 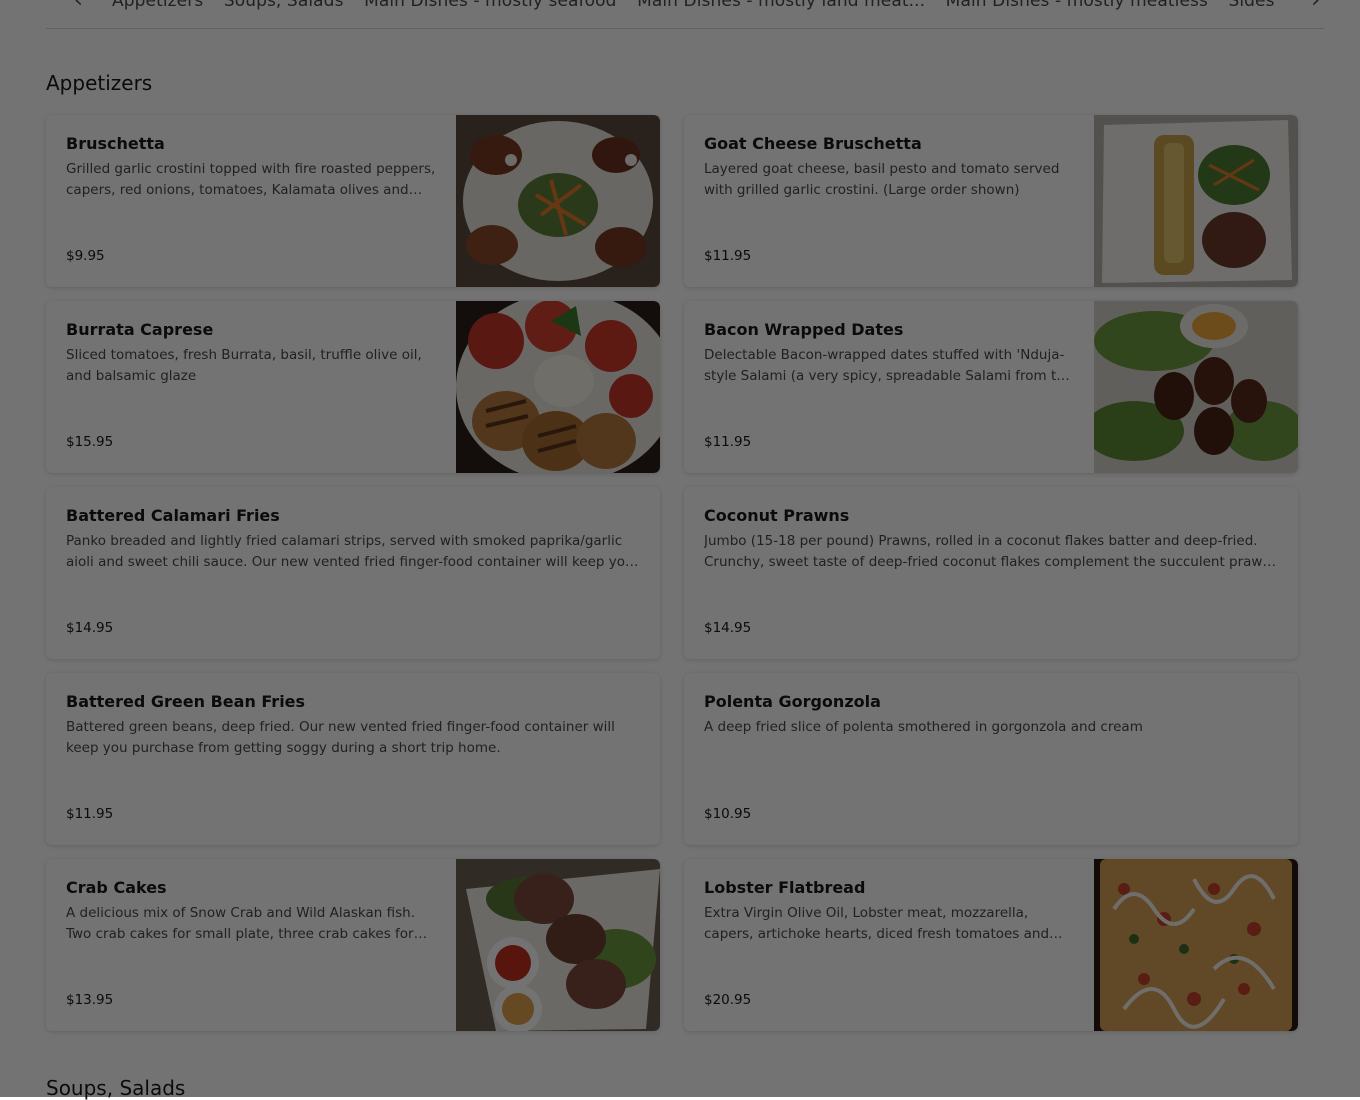 I want to click on item-price: $20.95, so click(x=728, y=1000).